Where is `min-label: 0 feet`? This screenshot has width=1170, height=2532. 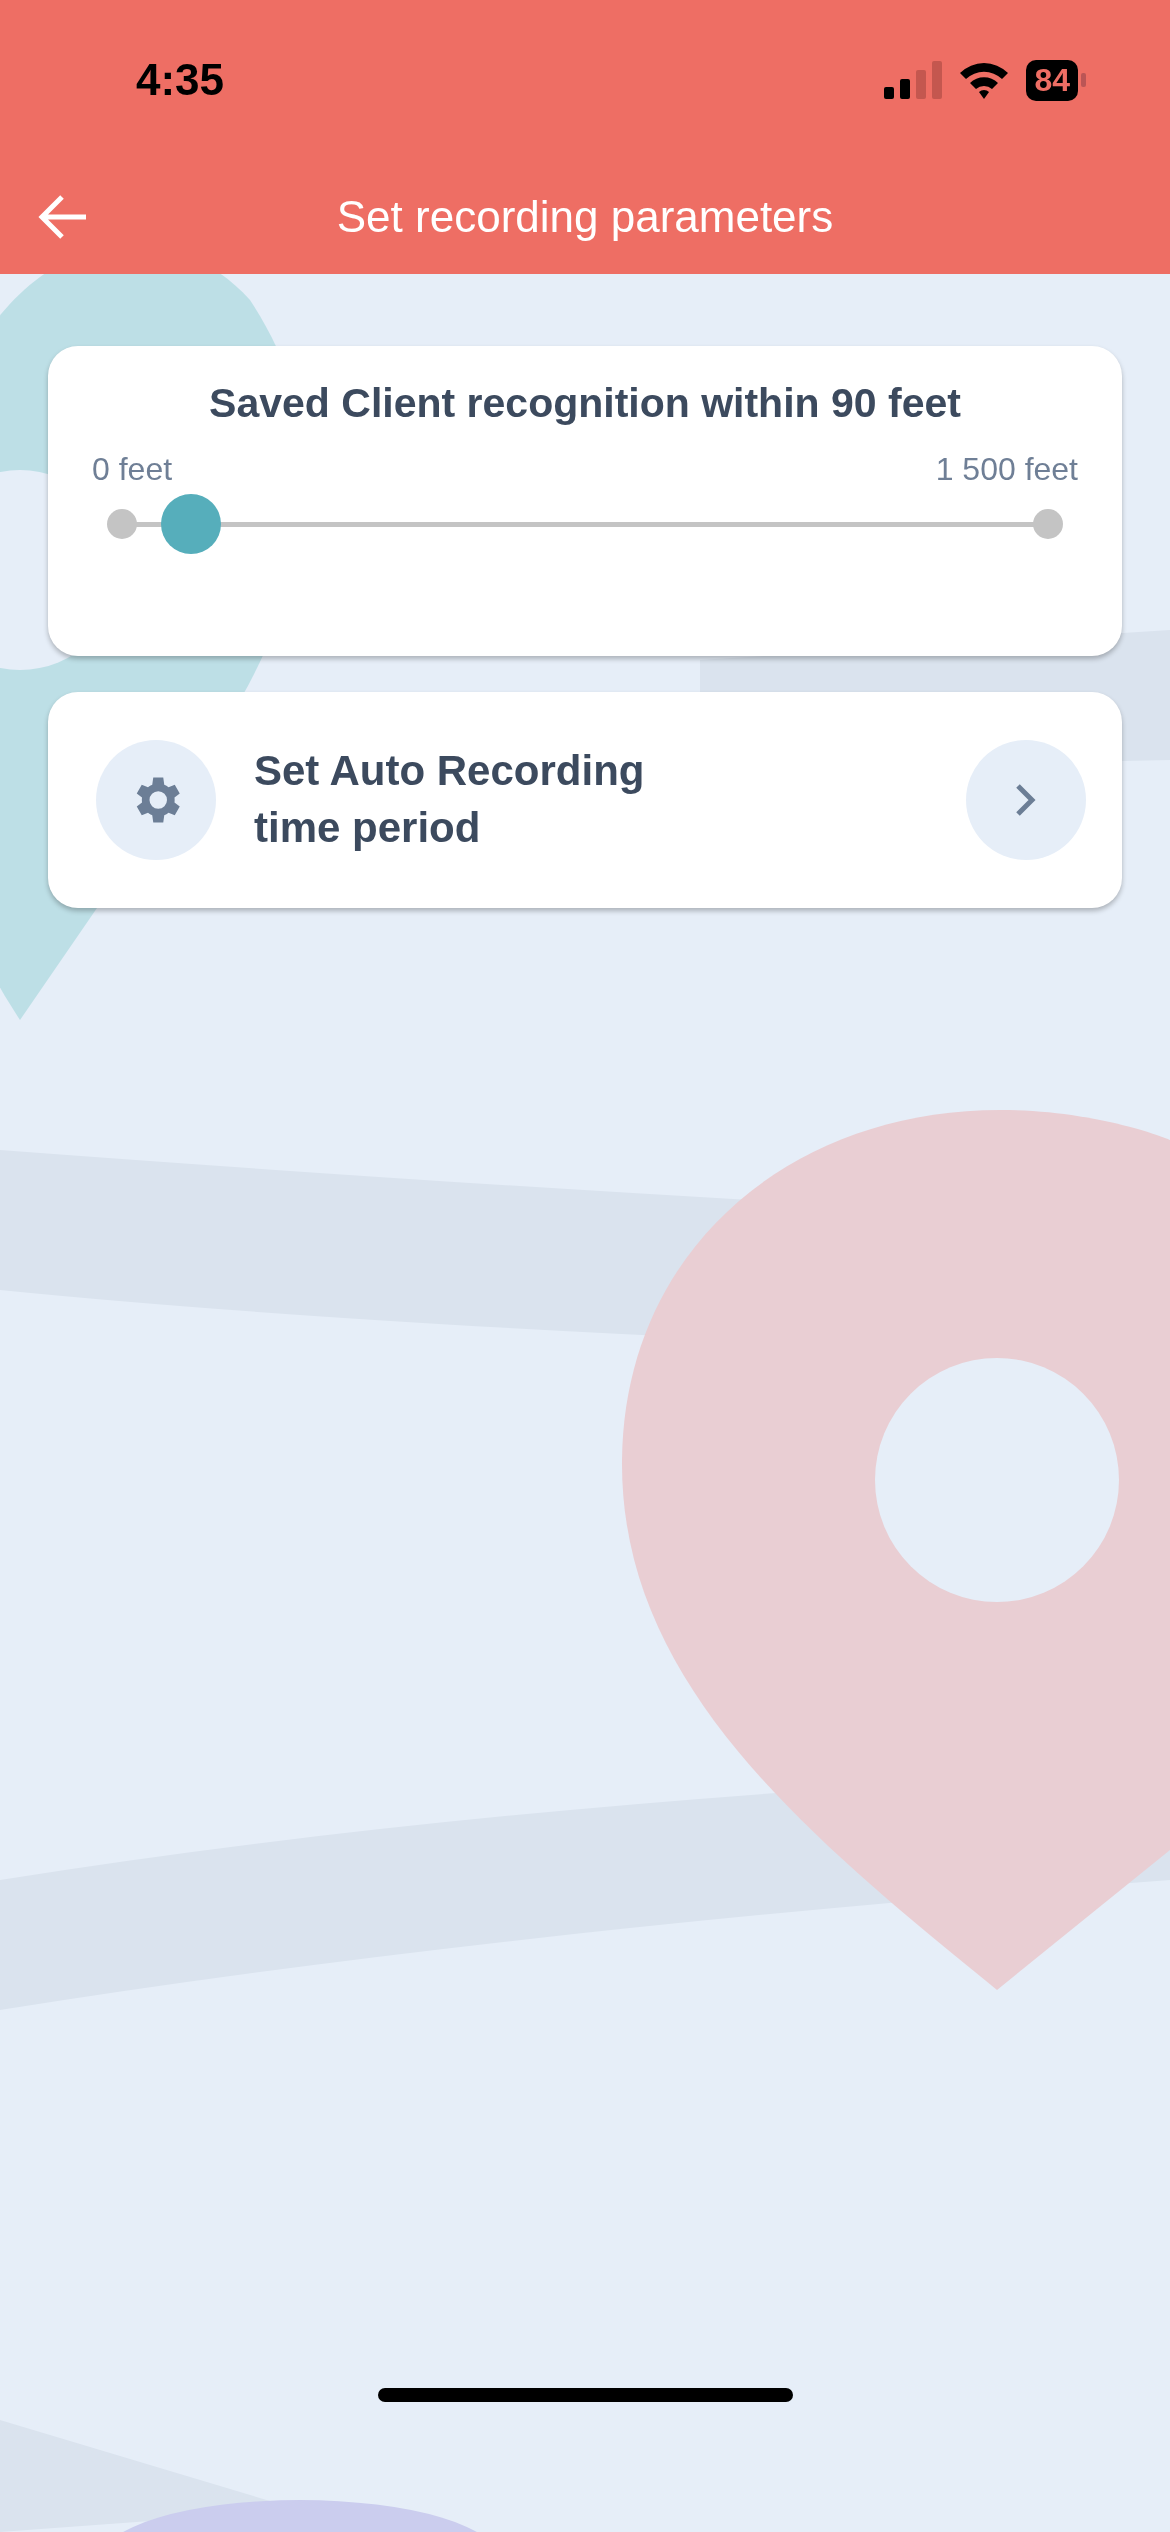
min-label: 0 feet is located at coordinates (132, 469).